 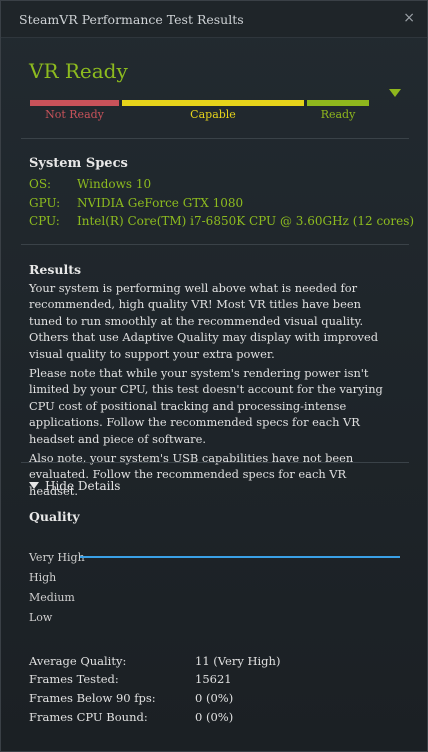 What do you see at coordinates (213, 679) in the screenshot?
I see `frames-tested-value: 15621` at bounding box center [213, 679].